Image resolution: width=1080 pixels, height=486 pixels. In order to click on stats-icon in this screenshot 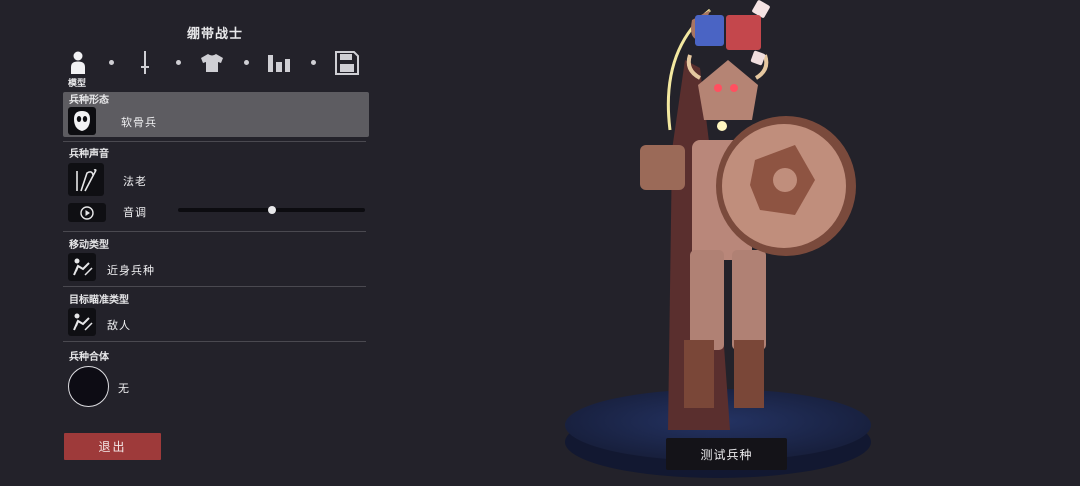, I will do `click(279, 63)`.